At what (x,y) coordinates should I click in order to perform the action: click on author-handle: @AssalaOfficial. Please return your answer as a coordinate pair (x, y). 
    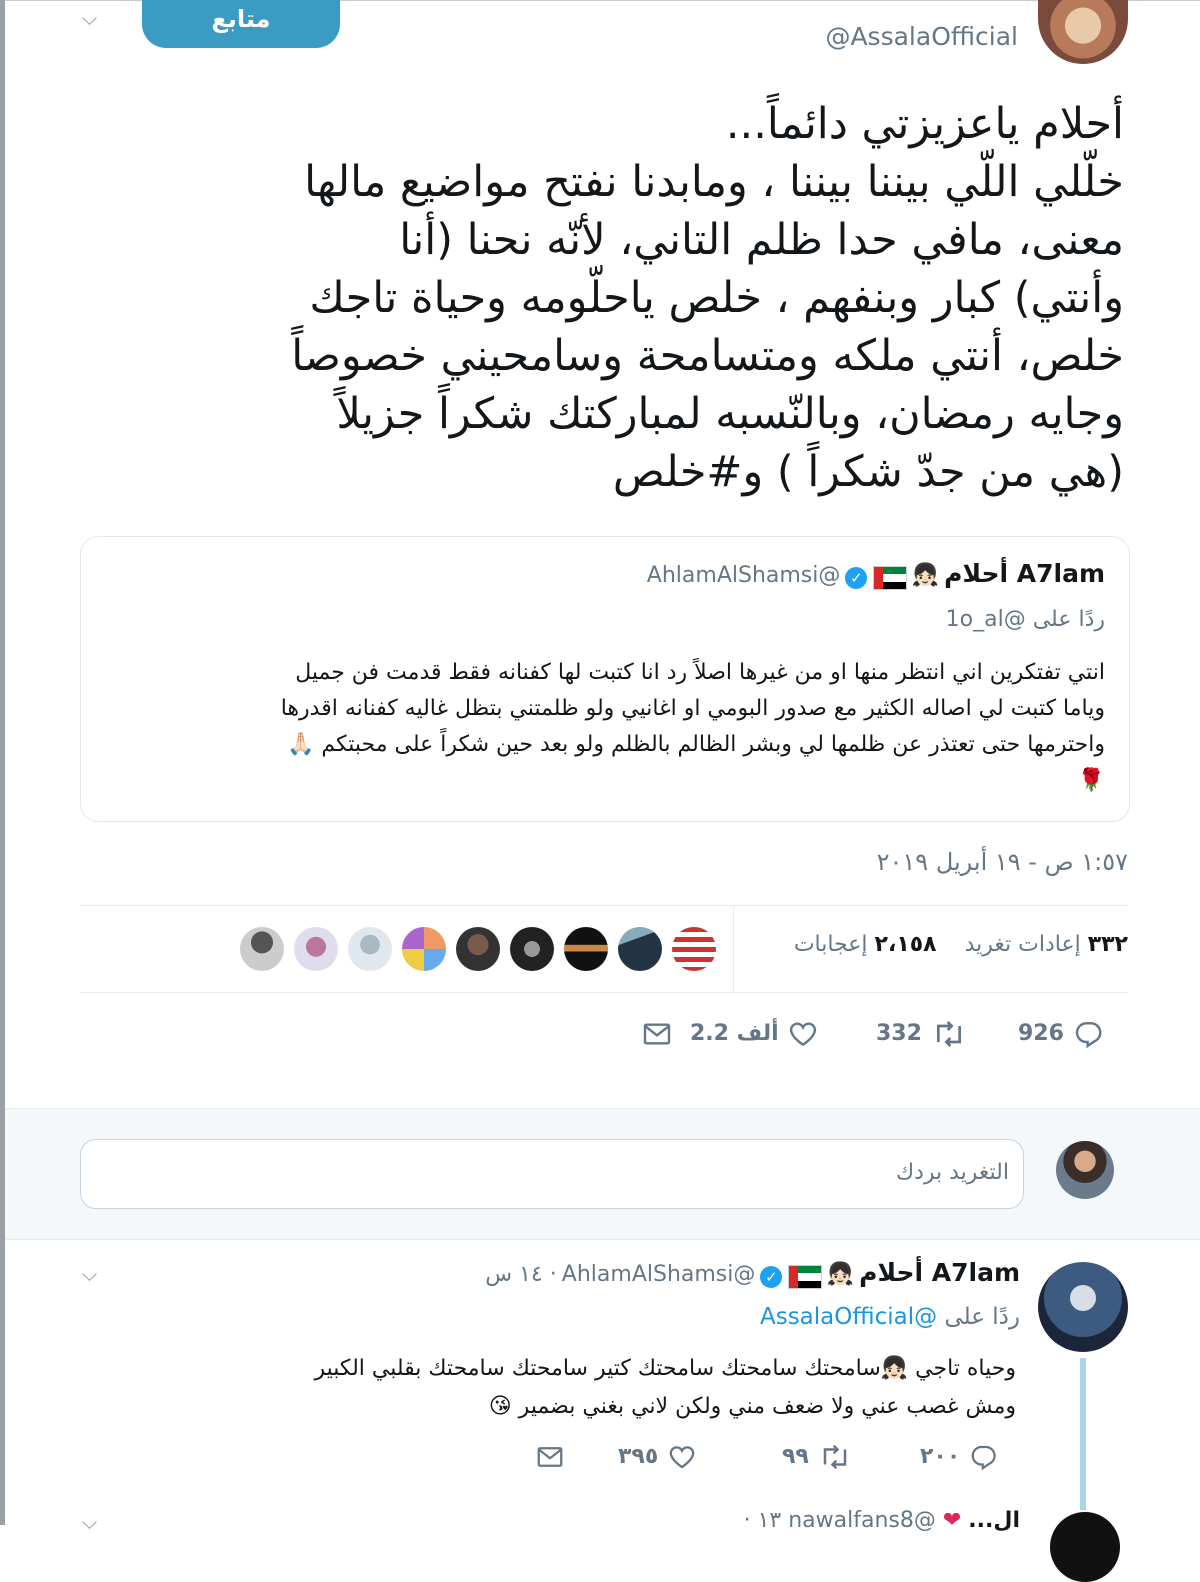
    Looking at the image, I should click on (921, 36).